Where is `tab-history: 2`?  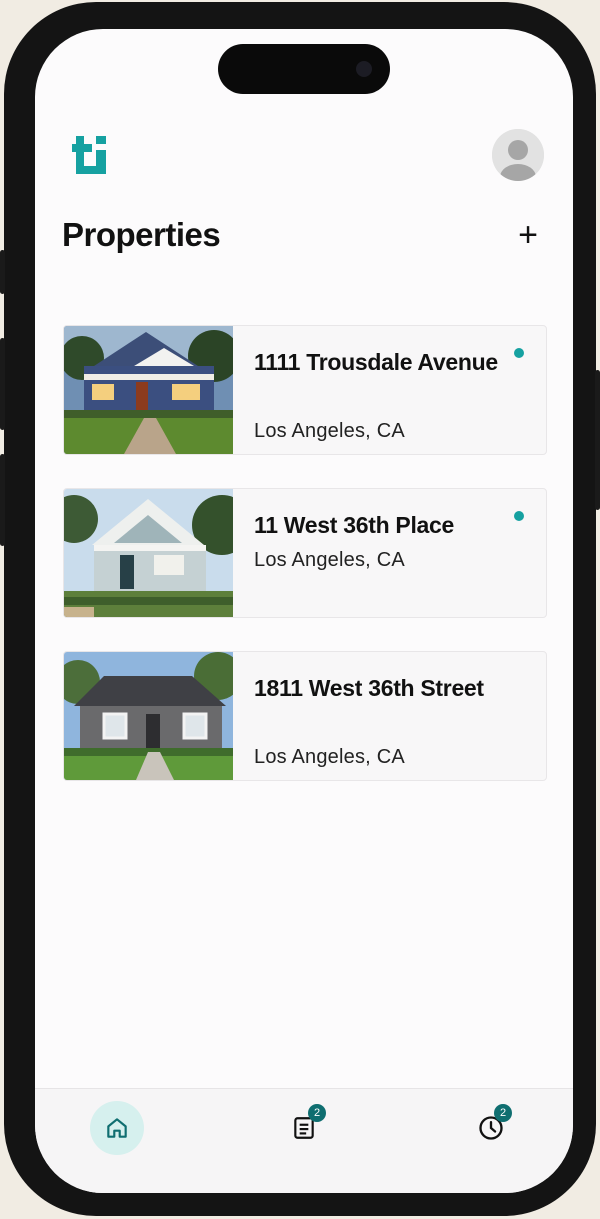 tab-history: 2 is located at coordinates (491, 1128).